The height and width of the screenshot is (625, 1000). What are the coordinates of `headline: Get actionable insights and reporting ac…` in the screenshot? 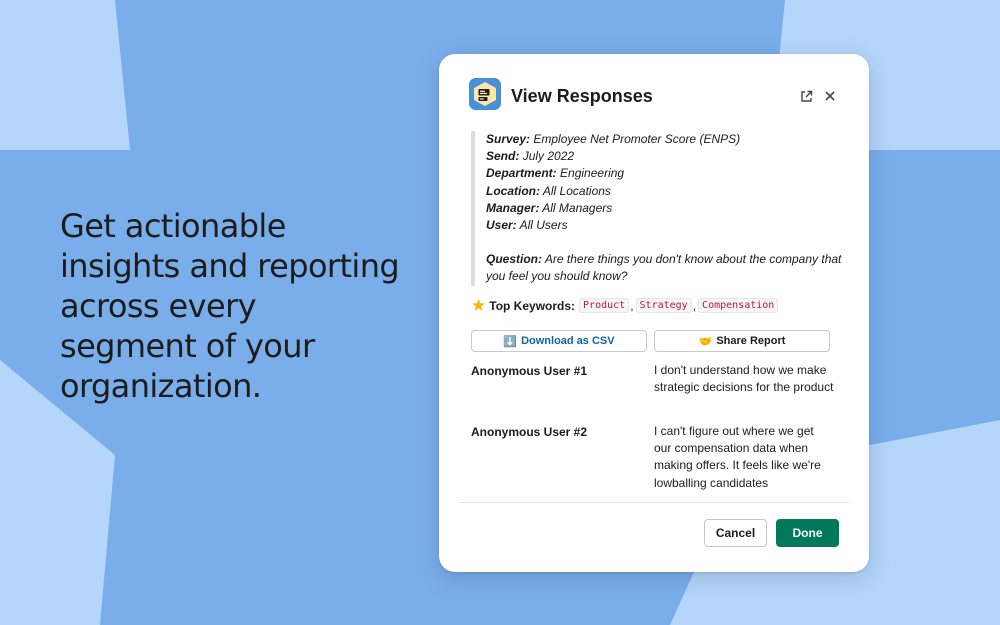 It's located at (230, 306).